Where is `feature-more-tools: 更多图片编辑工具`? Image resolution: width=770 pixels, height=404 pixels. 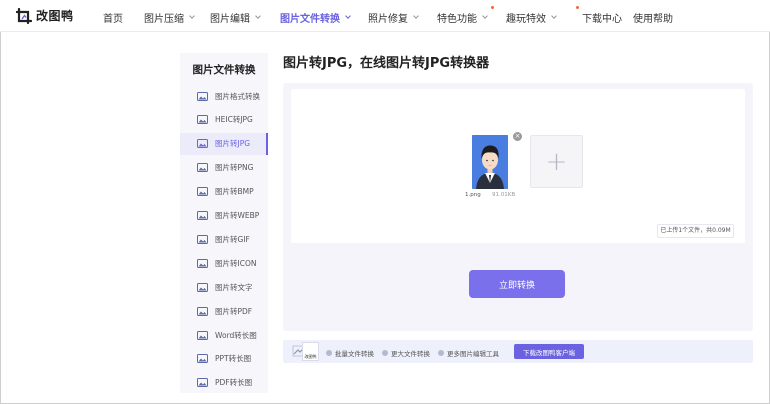
feature-more-tools: 更多图片编辑工具 is located at coordinates (468, 353).